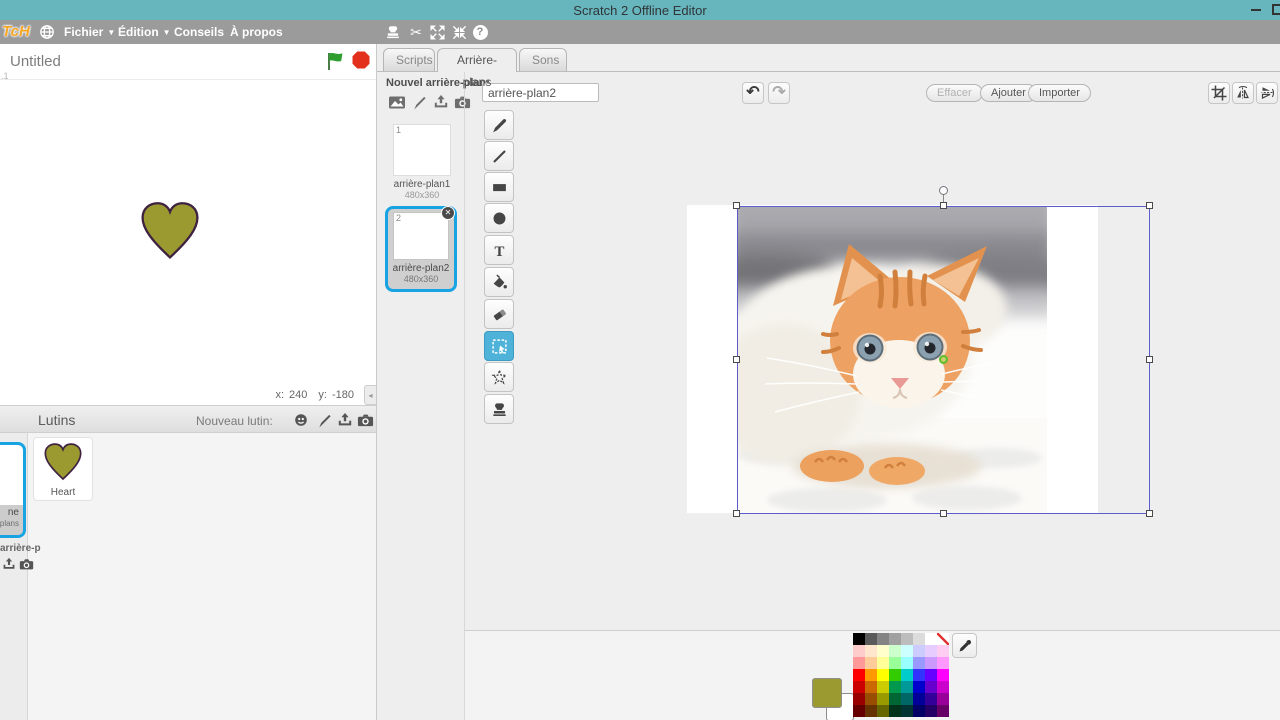 Image resolution: width=1280 pixels, height=720 pixels. Describe the element at coordinates (499, 346) in the screenshot. I see `tool-select` at that location.